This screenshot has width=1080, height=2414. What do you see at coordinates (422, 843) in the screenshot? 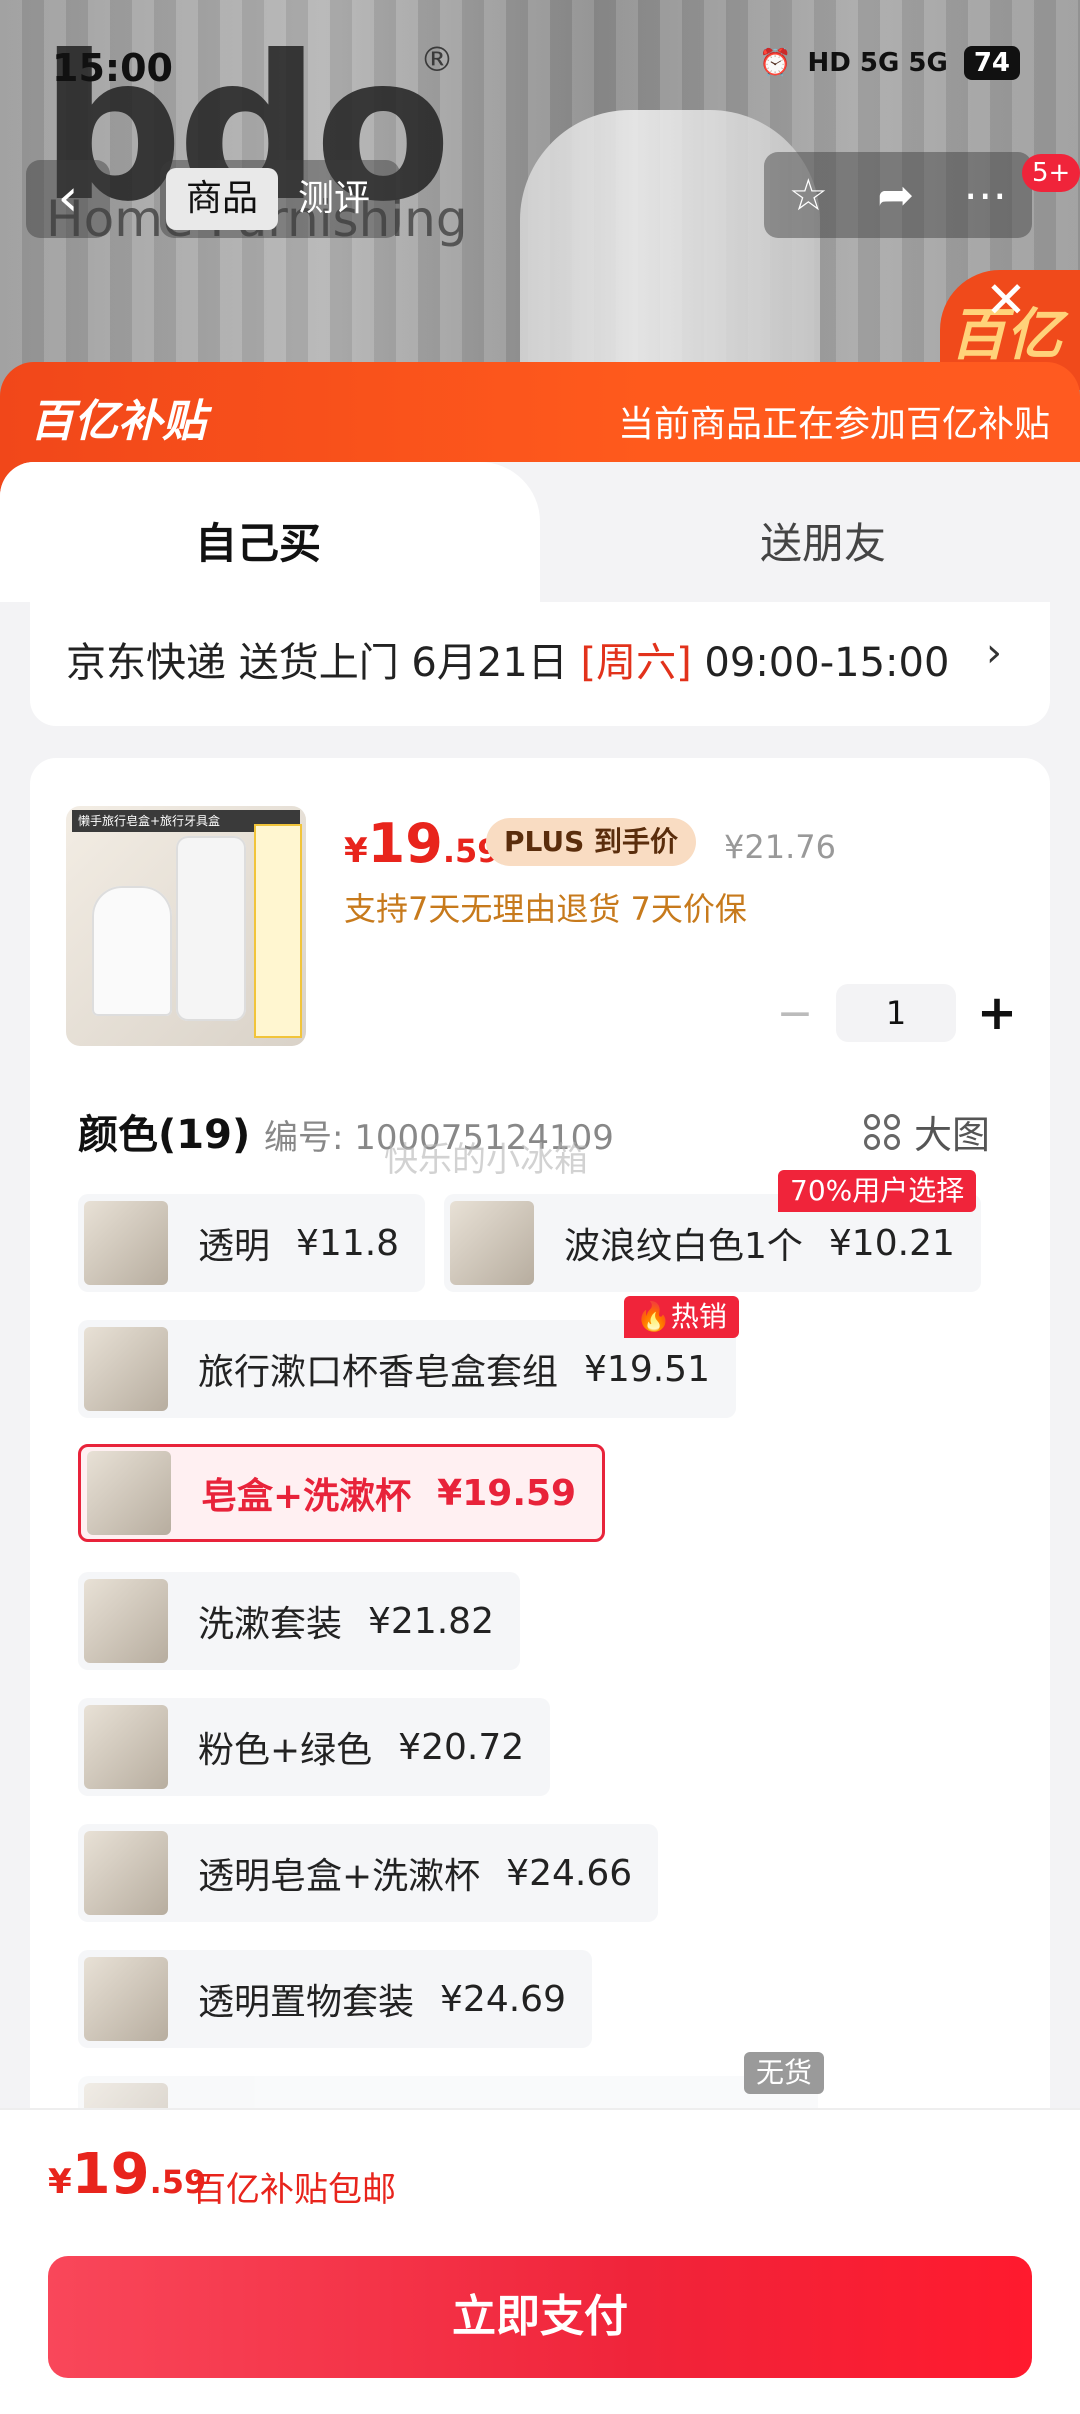
I see `product-price: ¥19.59` at bounding box center [422, 843].